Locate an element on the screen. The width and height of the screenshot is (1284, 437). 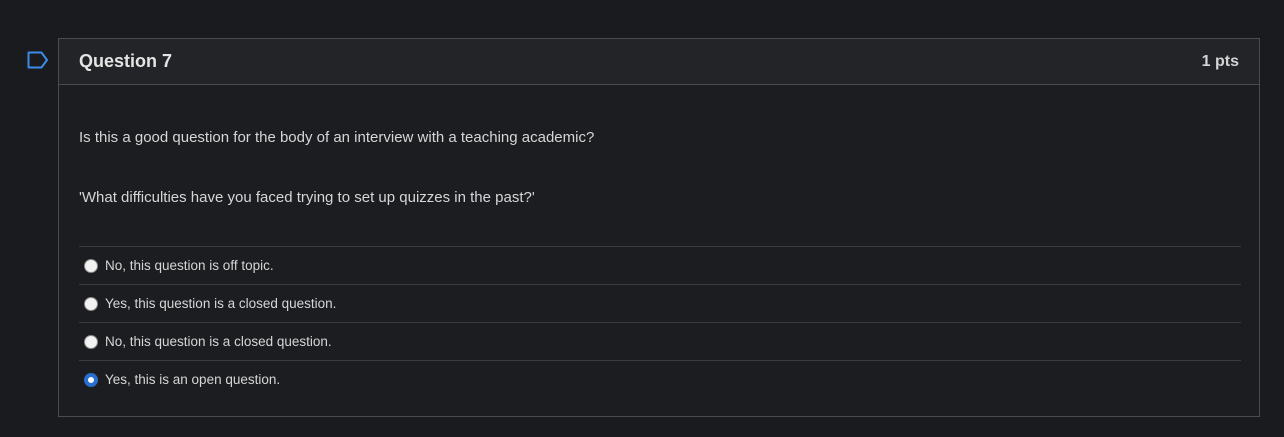
question-title: Question 7 is located at coordinates (126, 61).